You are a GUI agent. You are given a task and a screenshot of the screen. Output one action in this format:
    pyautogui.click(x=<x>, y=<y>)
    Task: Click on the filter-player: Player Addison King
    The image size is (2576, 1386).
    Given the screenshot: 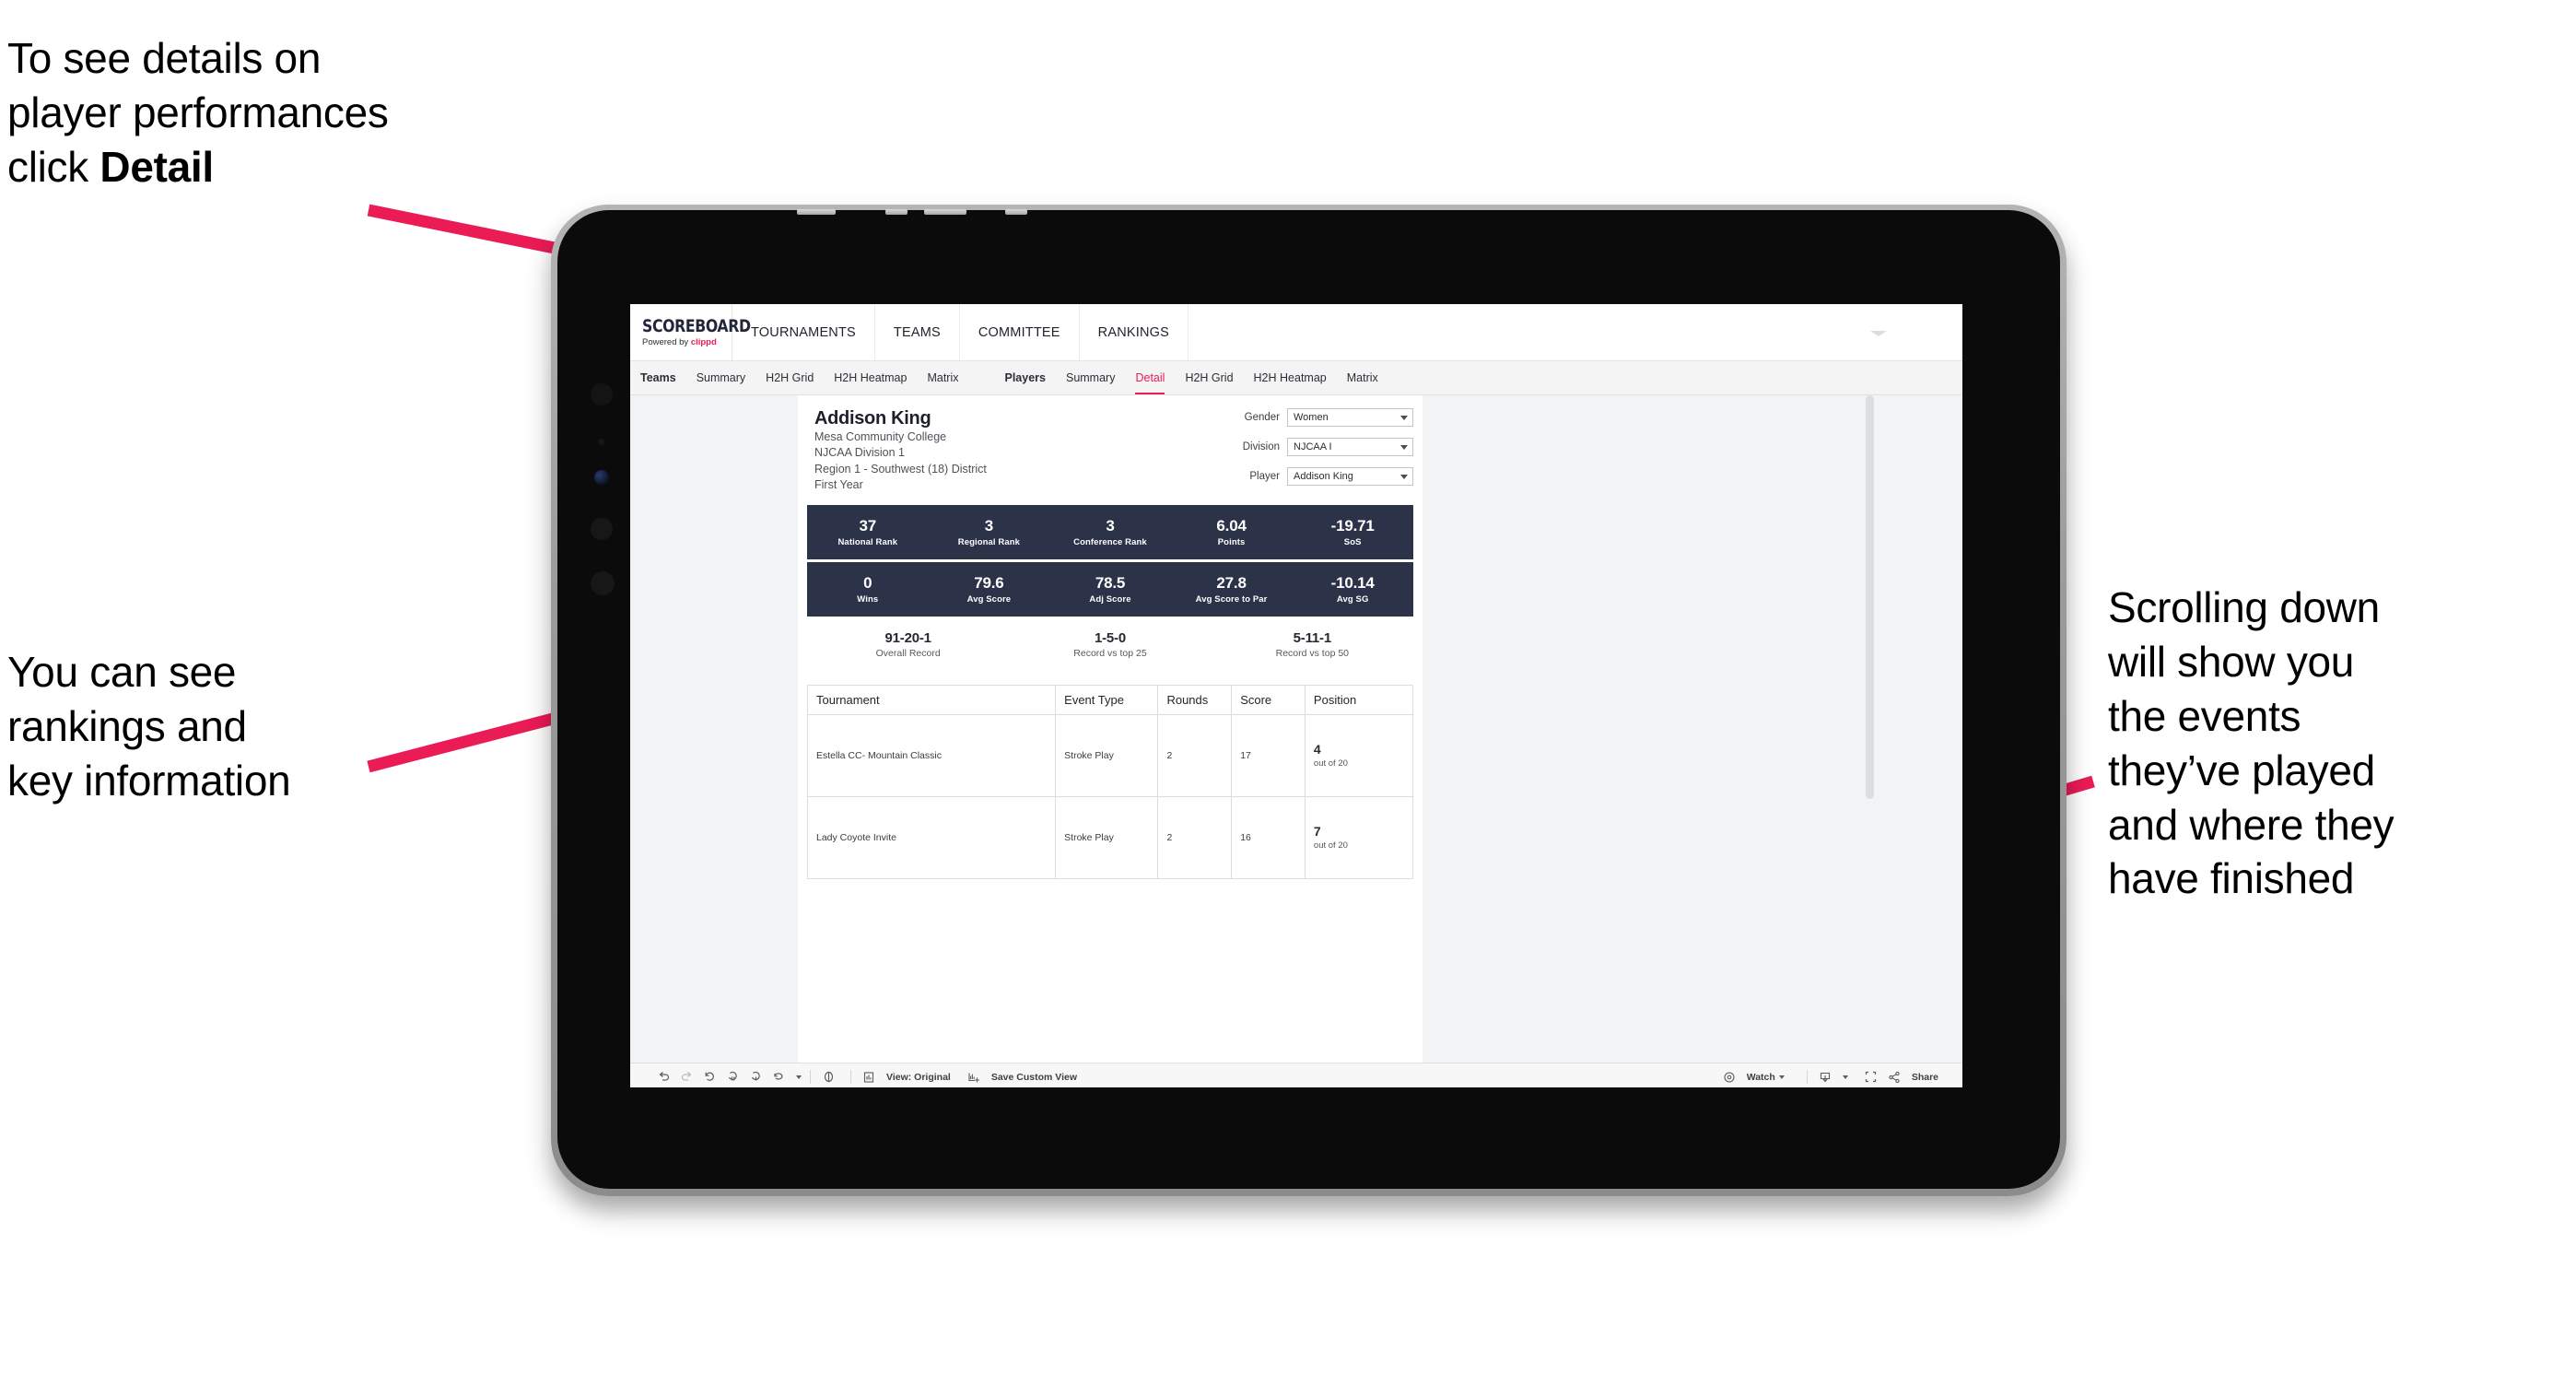 What is the action you would take?
    pyautogui.click(x=1315, y=477)
    